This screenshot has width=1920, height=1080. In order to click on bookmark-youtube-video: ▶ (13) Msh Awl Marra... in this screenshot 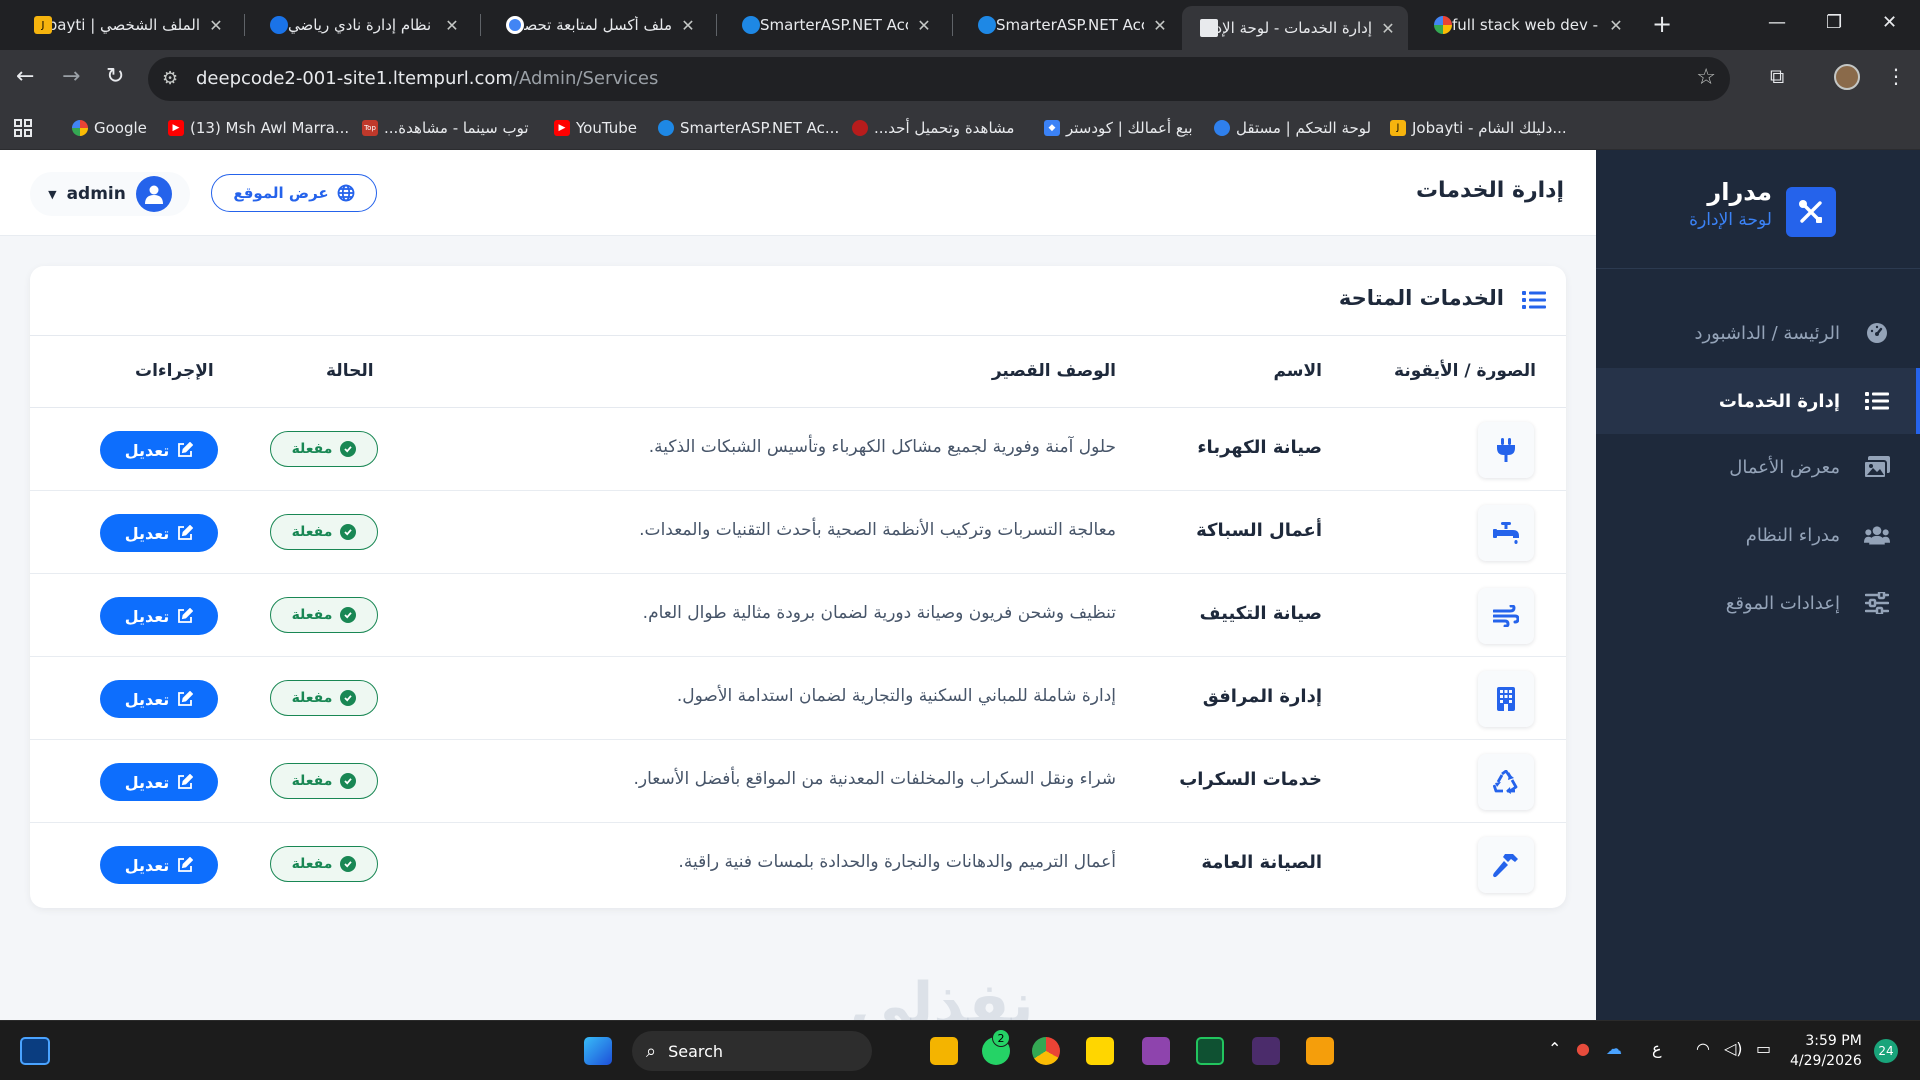, I will do `click(258, 128)`.